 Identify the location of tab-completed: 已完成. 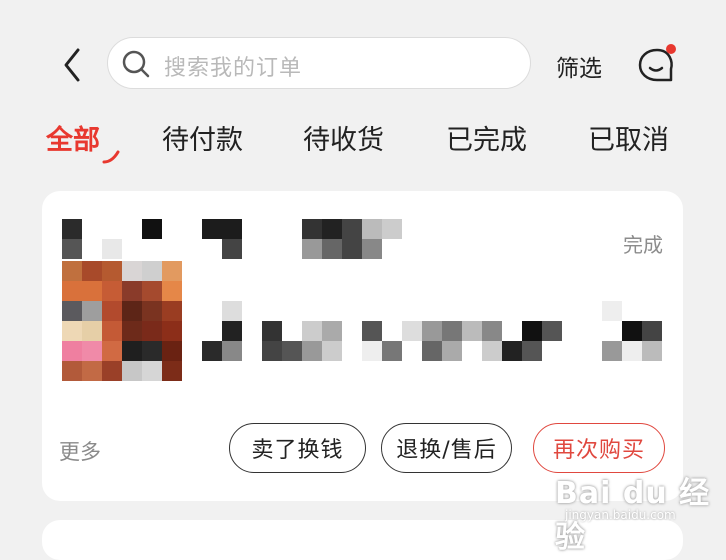
(486, 137).